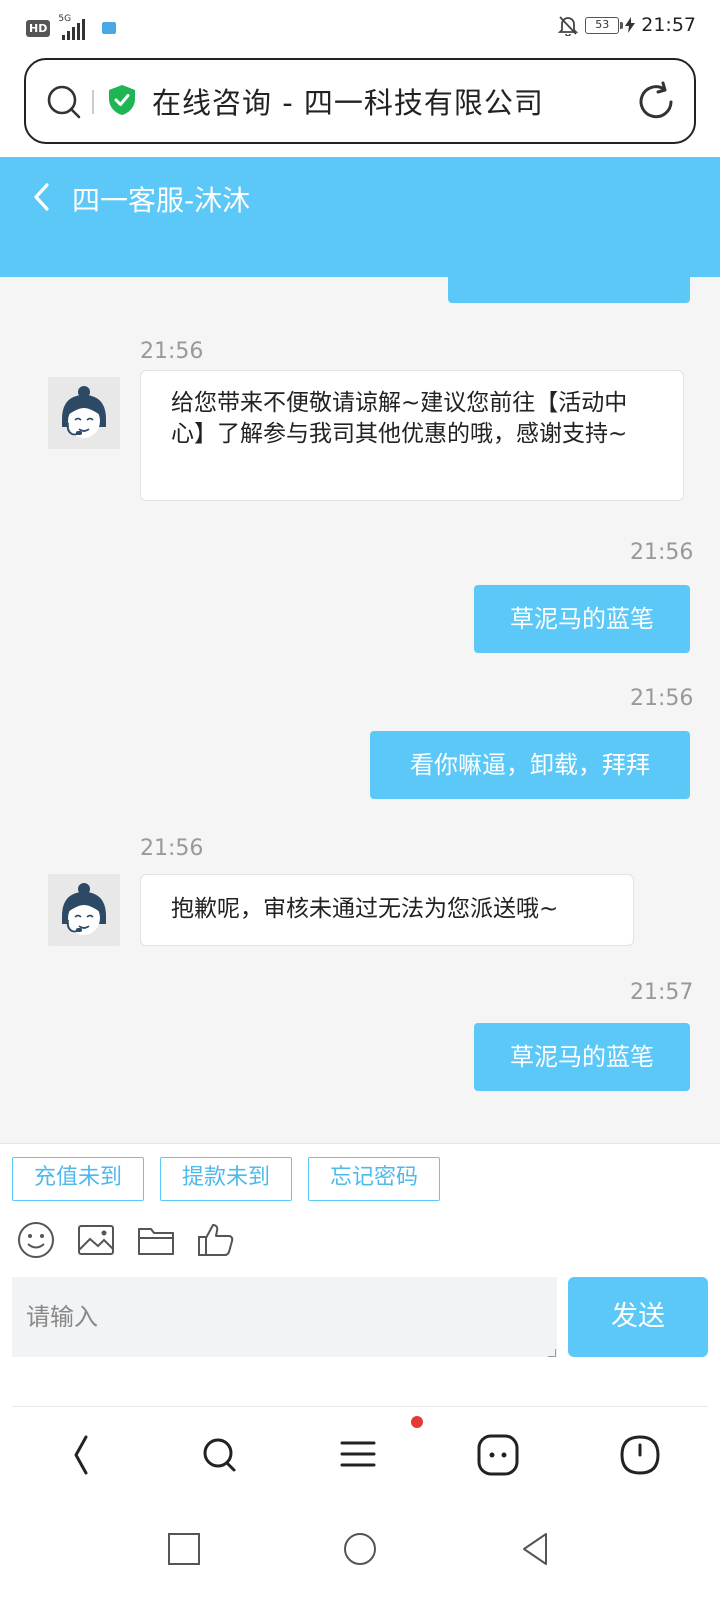 This screenshot has height=1600, width=720. What do you see at coordinates (360, 1240) in the screenshot?
I see `chat-tools` at bounding box center [360, 1240].